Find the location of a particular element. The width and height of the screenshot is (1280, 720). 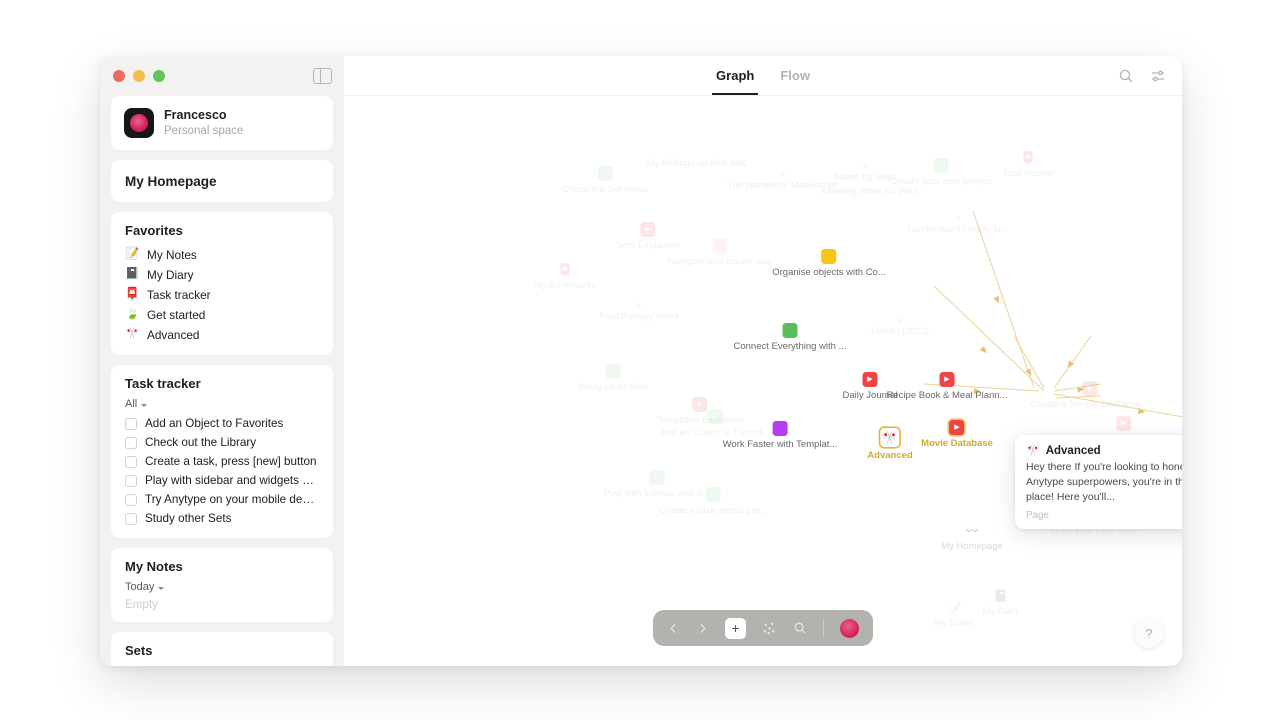

task-label: Add an Object to Favorites is located at coordinates (214, 423).